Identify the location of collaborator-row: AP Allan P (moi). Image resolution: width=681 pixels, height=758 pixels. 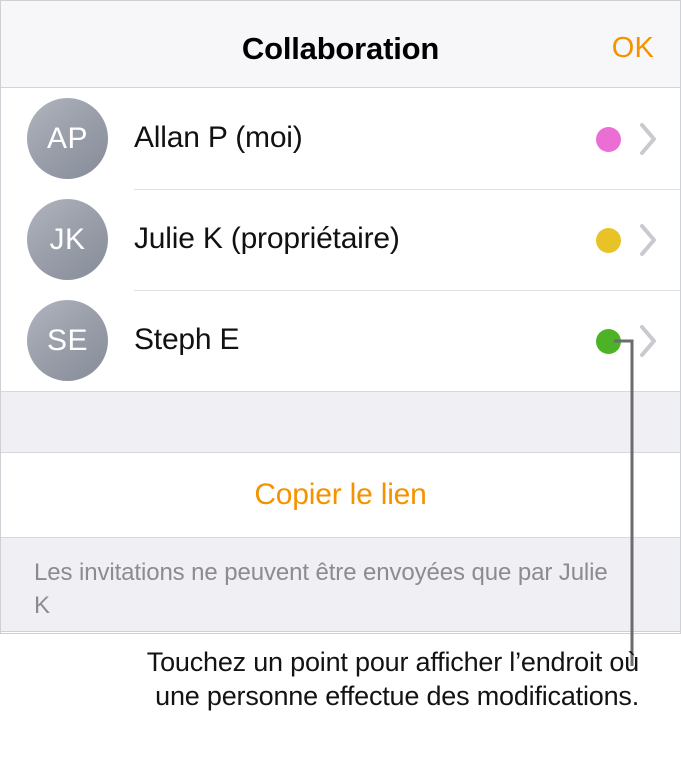
(340, 138).